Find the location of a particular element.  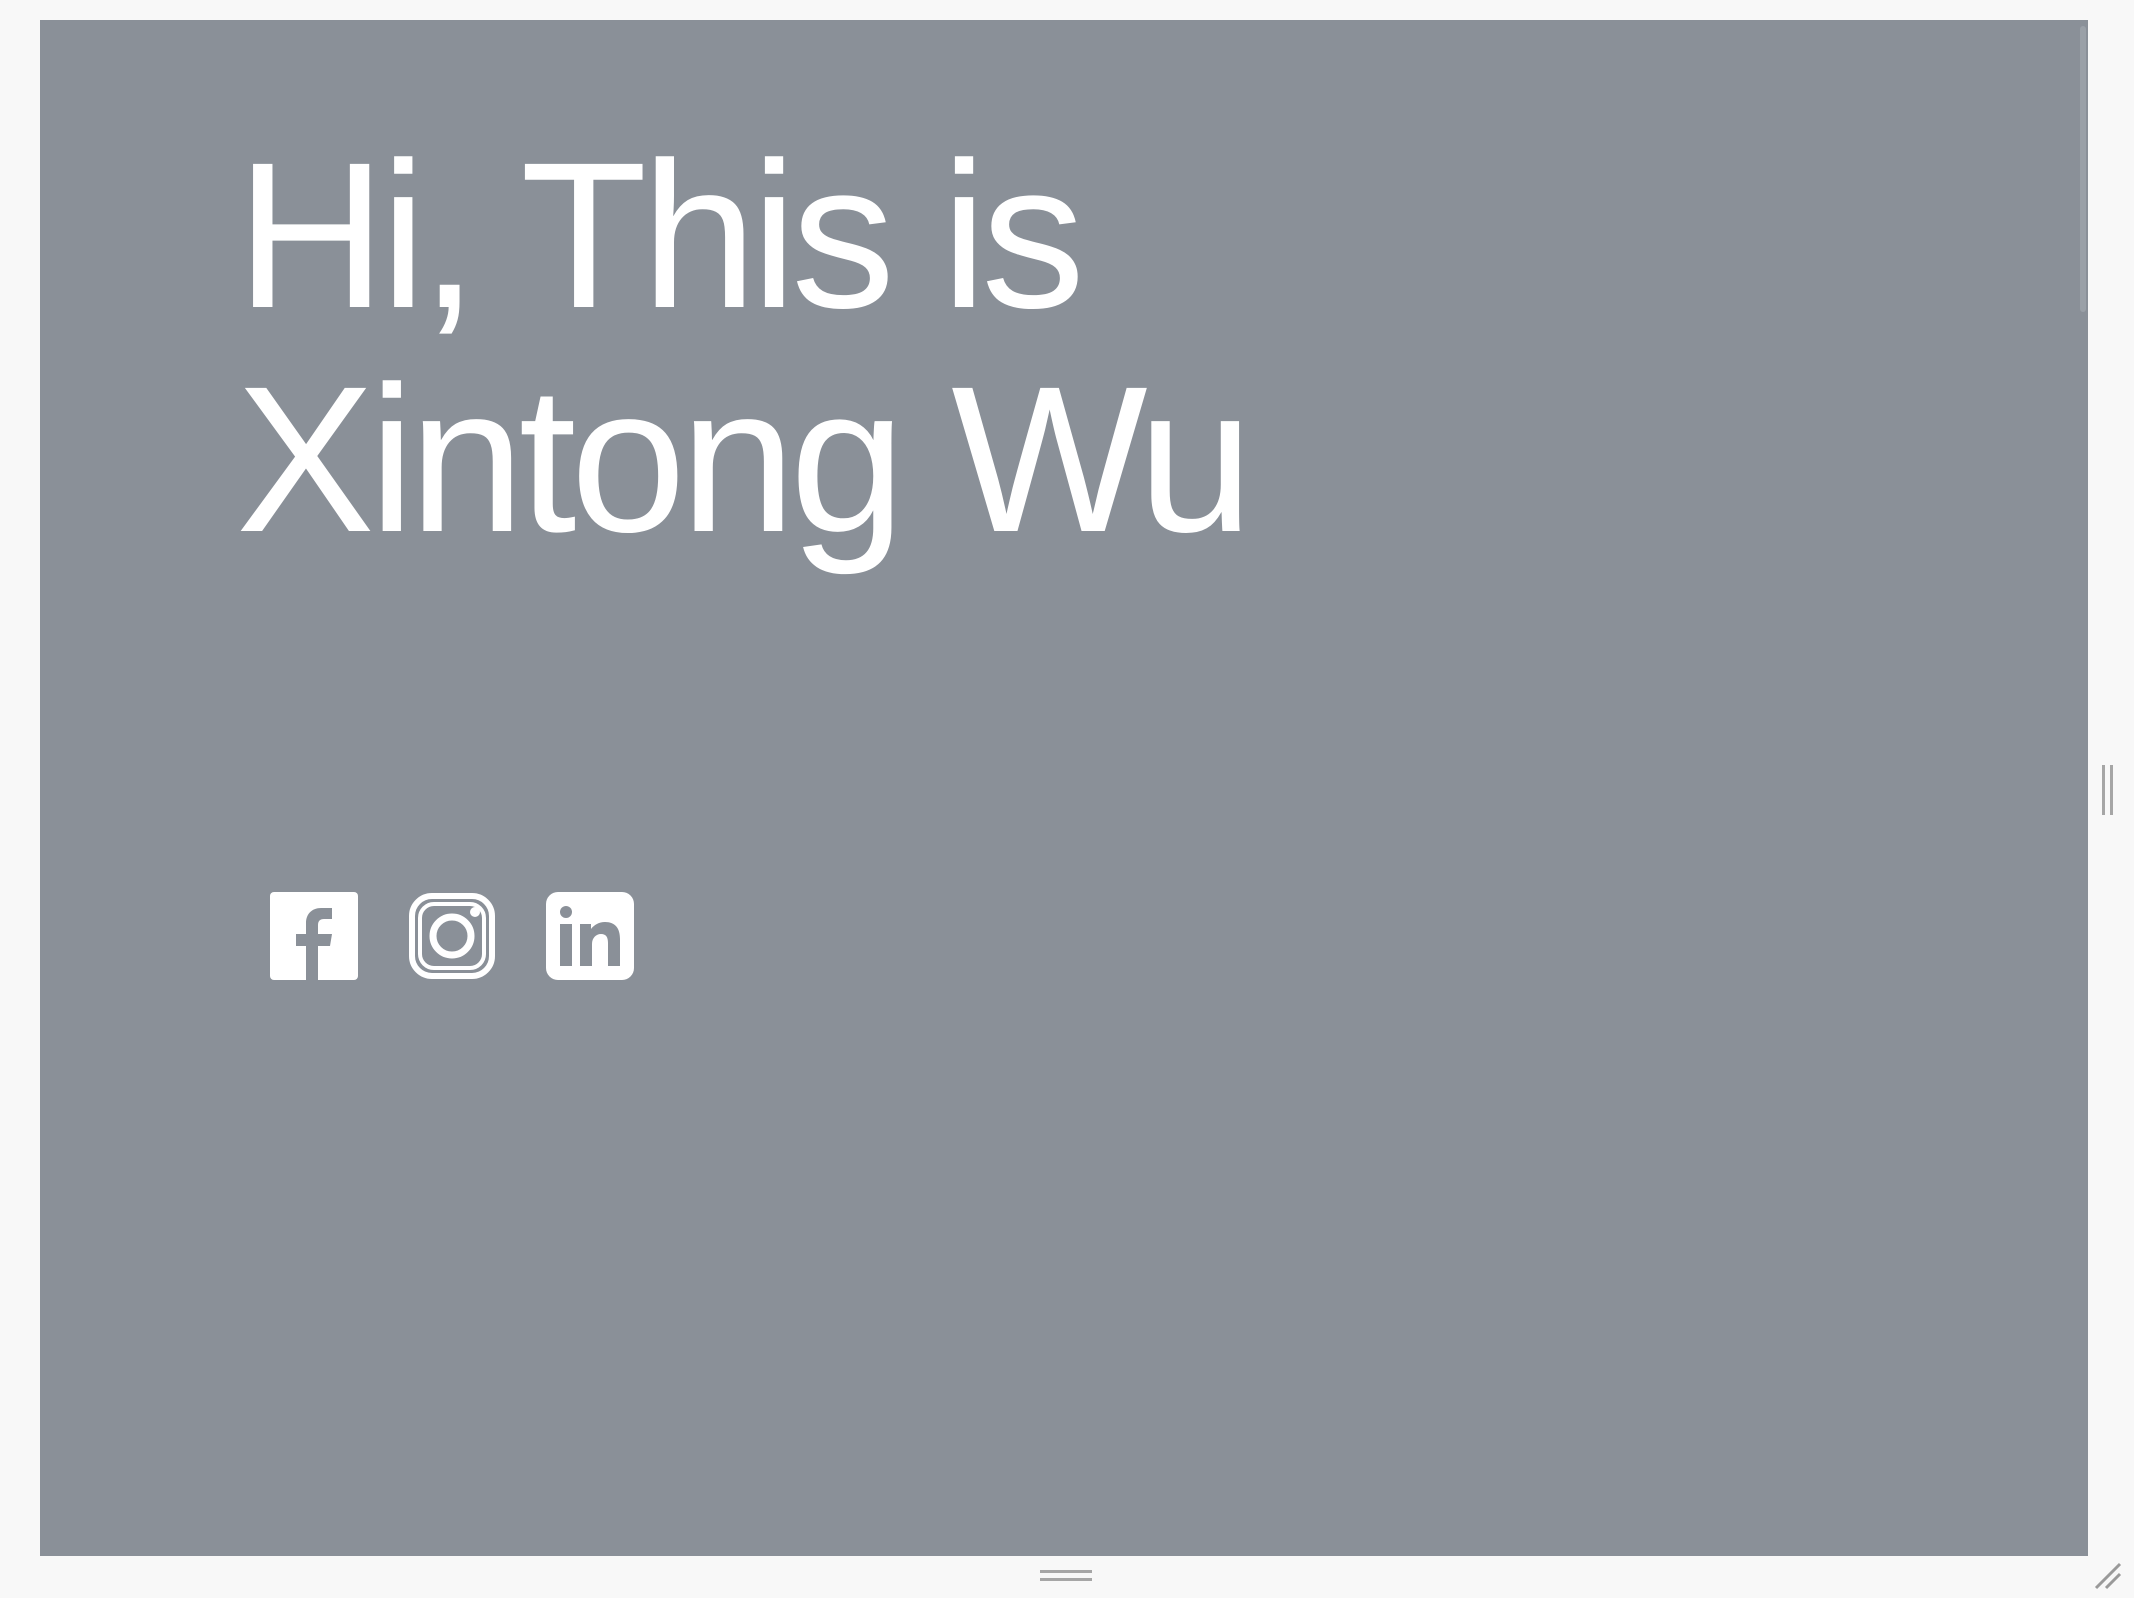

hero-line-1: Hi, This is is located at coordinates (660, 236).